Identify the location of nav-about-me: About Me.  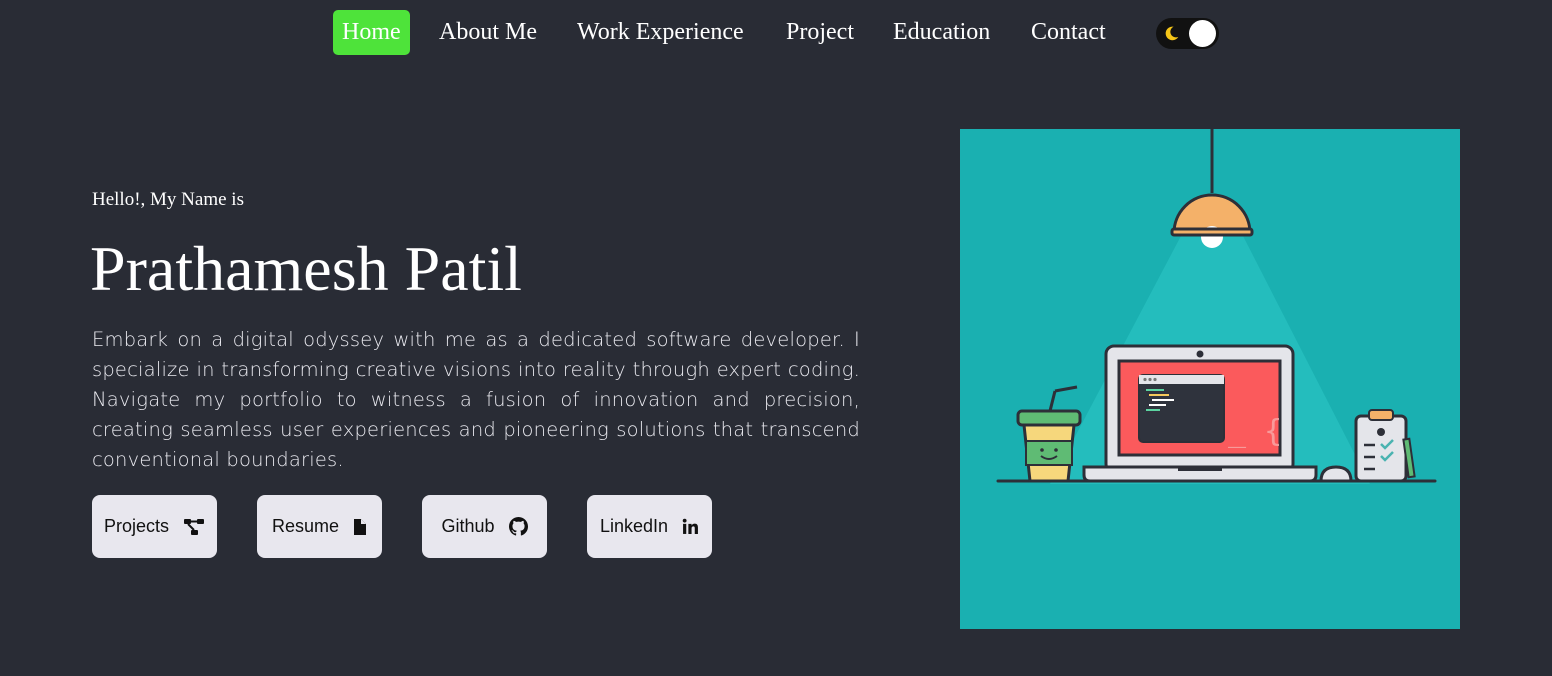
(488, 32).